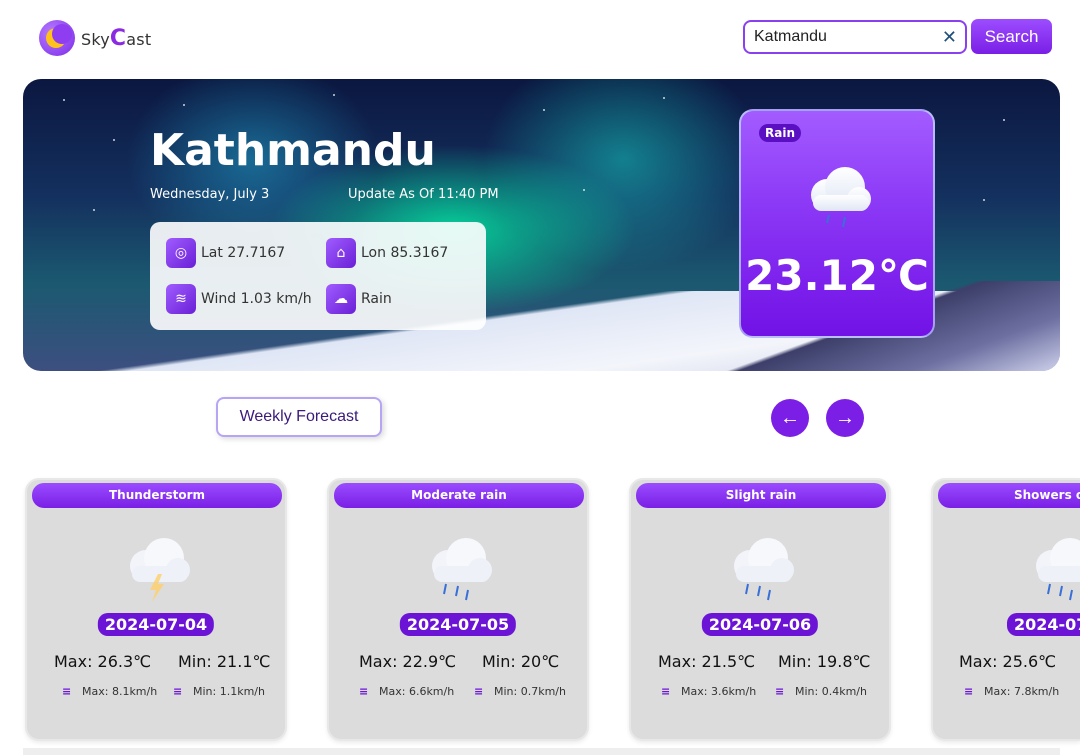  Describe the element at coordinates (1008, 661) in the screenshot. I see `max-temp: Max: 25.6℃` at that location.